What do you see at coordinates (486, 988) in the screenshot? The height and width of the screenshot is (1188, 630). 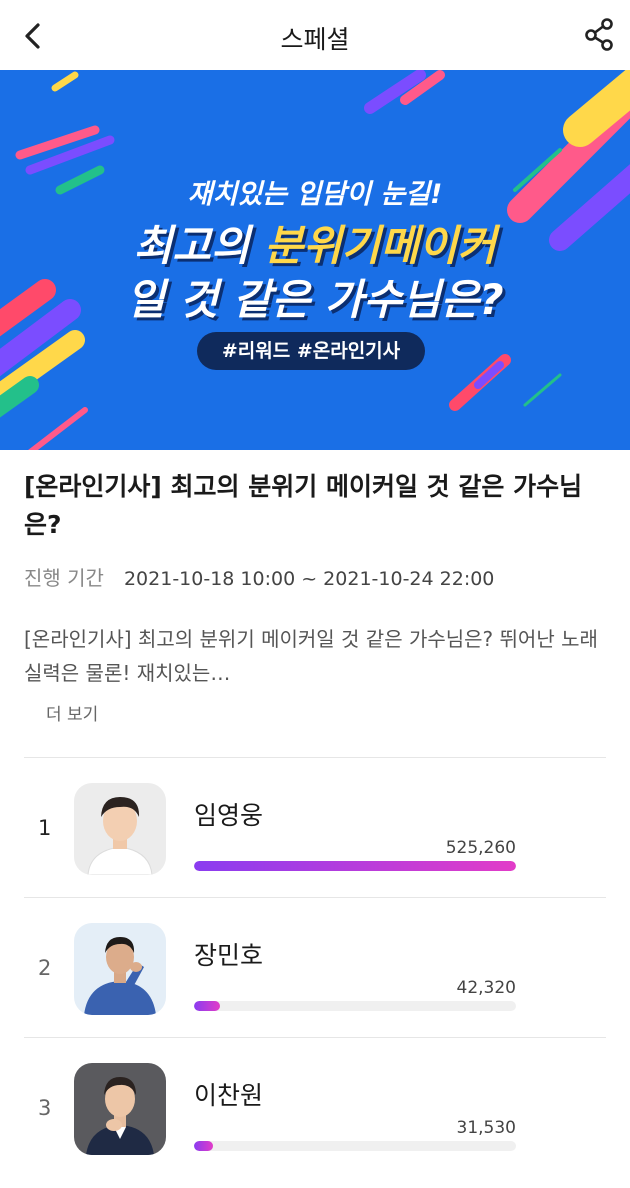 I see `vote-count: 42,320` at bounding box center [486, 988].